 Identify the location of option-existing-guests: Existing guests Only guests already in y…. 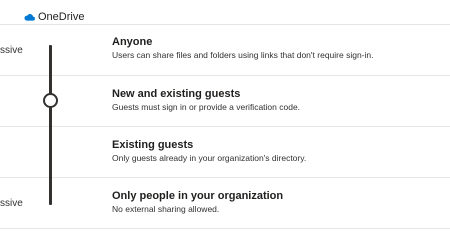
(209, 151).